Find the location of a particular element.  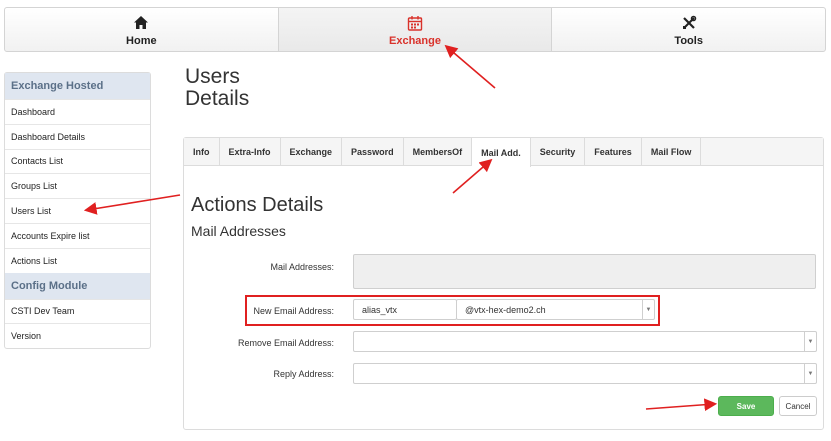

tab-mail-flow: Mail Flow is located at coordinates (672, 152).